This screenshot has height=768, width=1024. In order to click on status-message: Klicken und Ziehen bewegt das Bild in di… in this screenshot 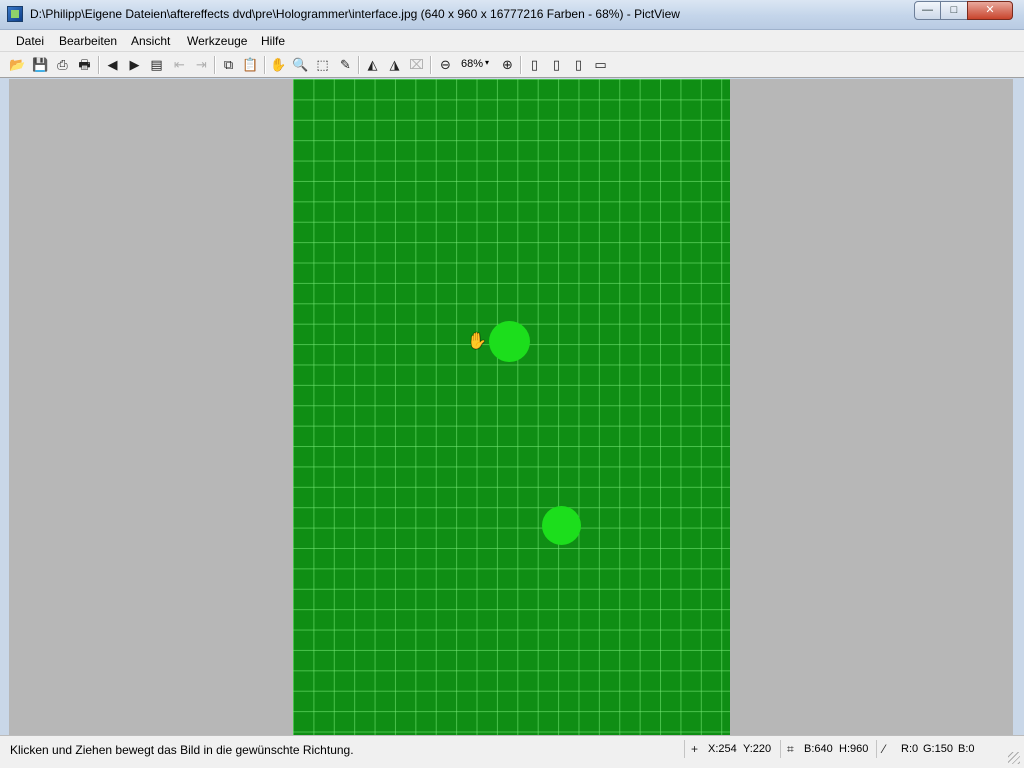, I will do `click(182, 750)`.